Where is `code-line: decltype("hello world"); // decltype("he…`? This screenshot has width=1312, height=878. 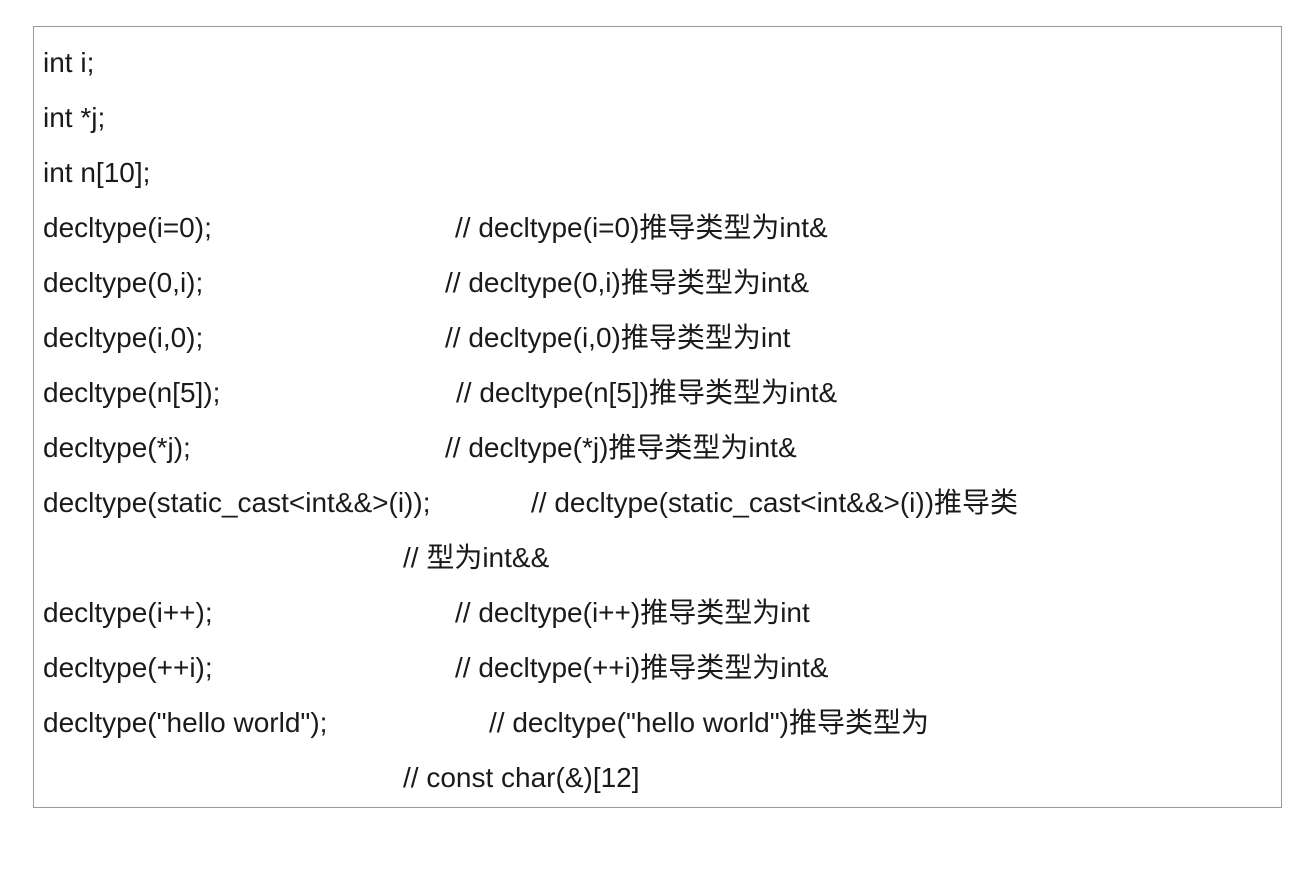 code-line: decltype("hello world"); // decltype("he… is located at coordinates (657, 723).